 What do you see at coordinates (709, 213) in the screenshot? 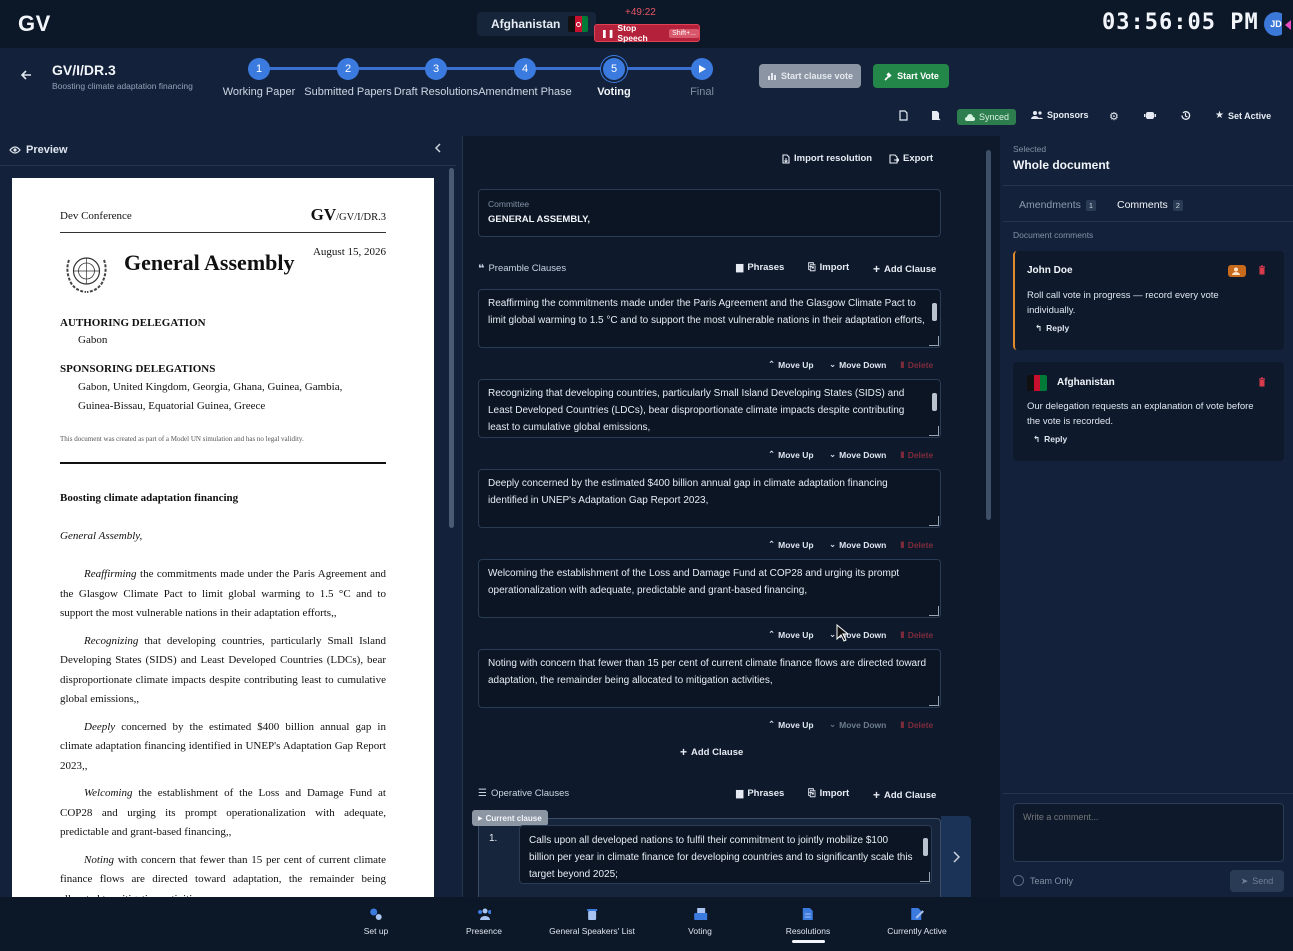
I see `committee-field: Committee GENERAL ASSEMBLY,` at bounding box center [709, 213].